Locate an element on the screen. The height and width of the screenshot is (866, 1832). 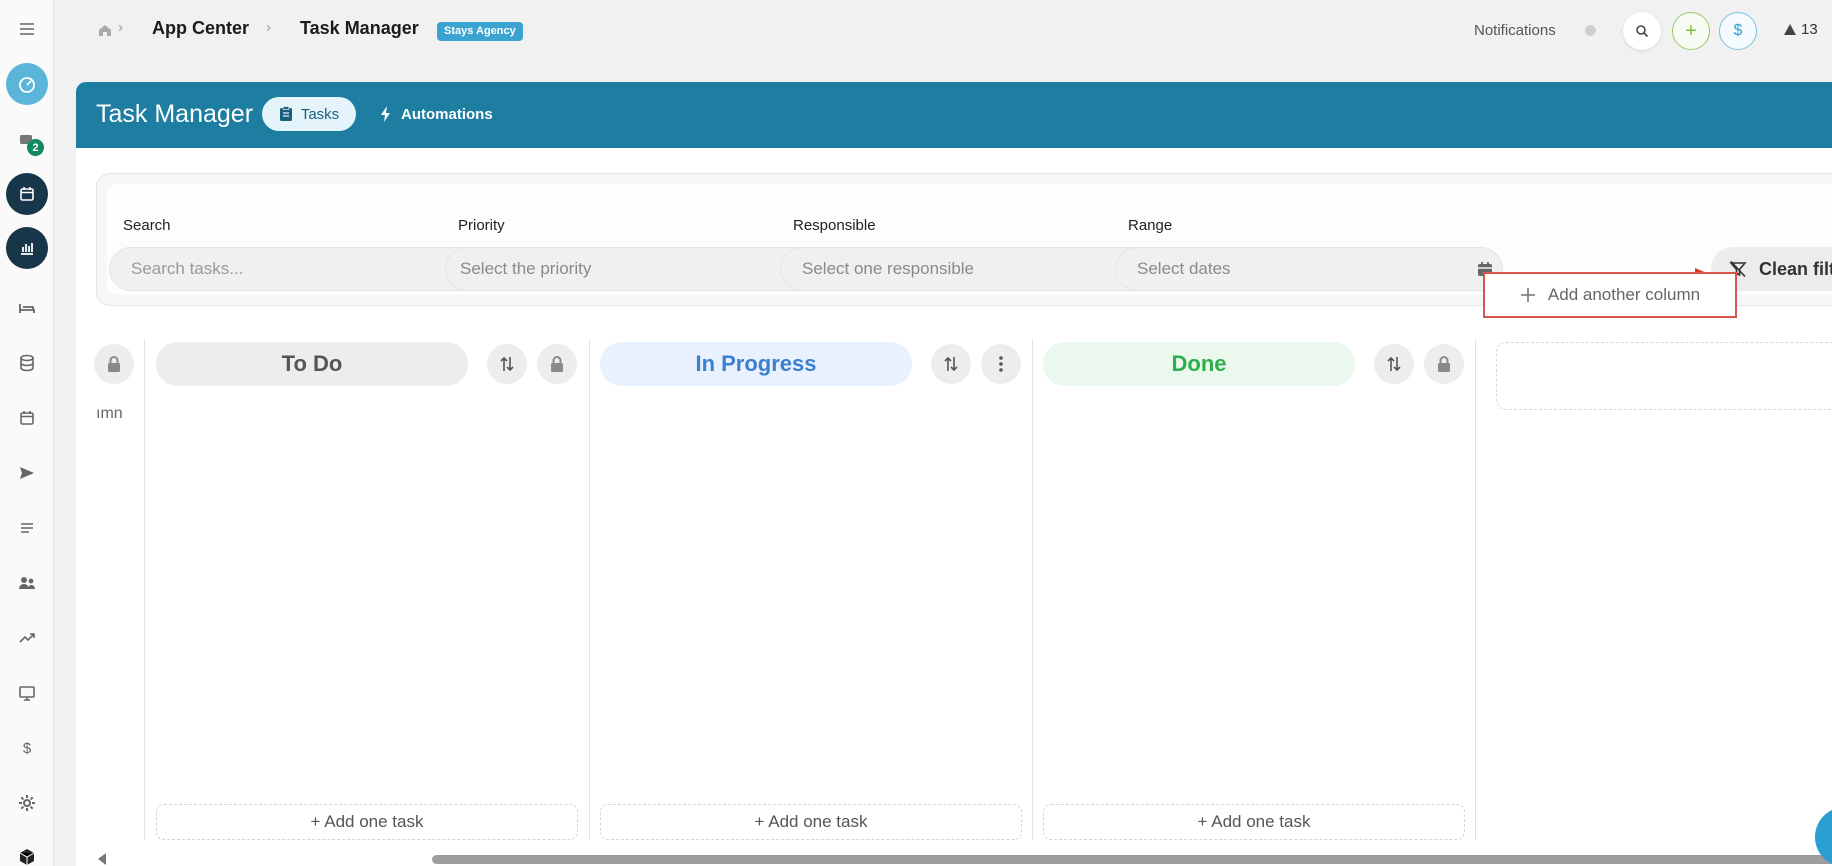
users-icon is located at coordinates (27, 583).